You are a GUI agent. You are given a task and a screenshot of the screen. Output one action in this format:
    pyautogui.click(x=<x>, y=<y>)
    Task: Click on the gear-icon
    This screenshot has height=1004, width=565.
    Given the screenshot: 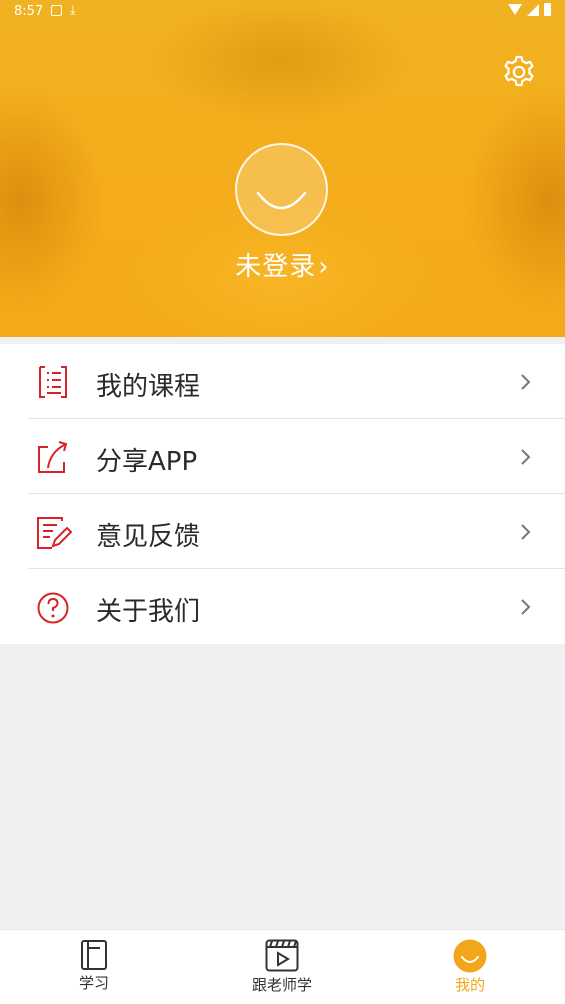 What is the action you would take?
    pyautogui.click(x=519, y=71)
    